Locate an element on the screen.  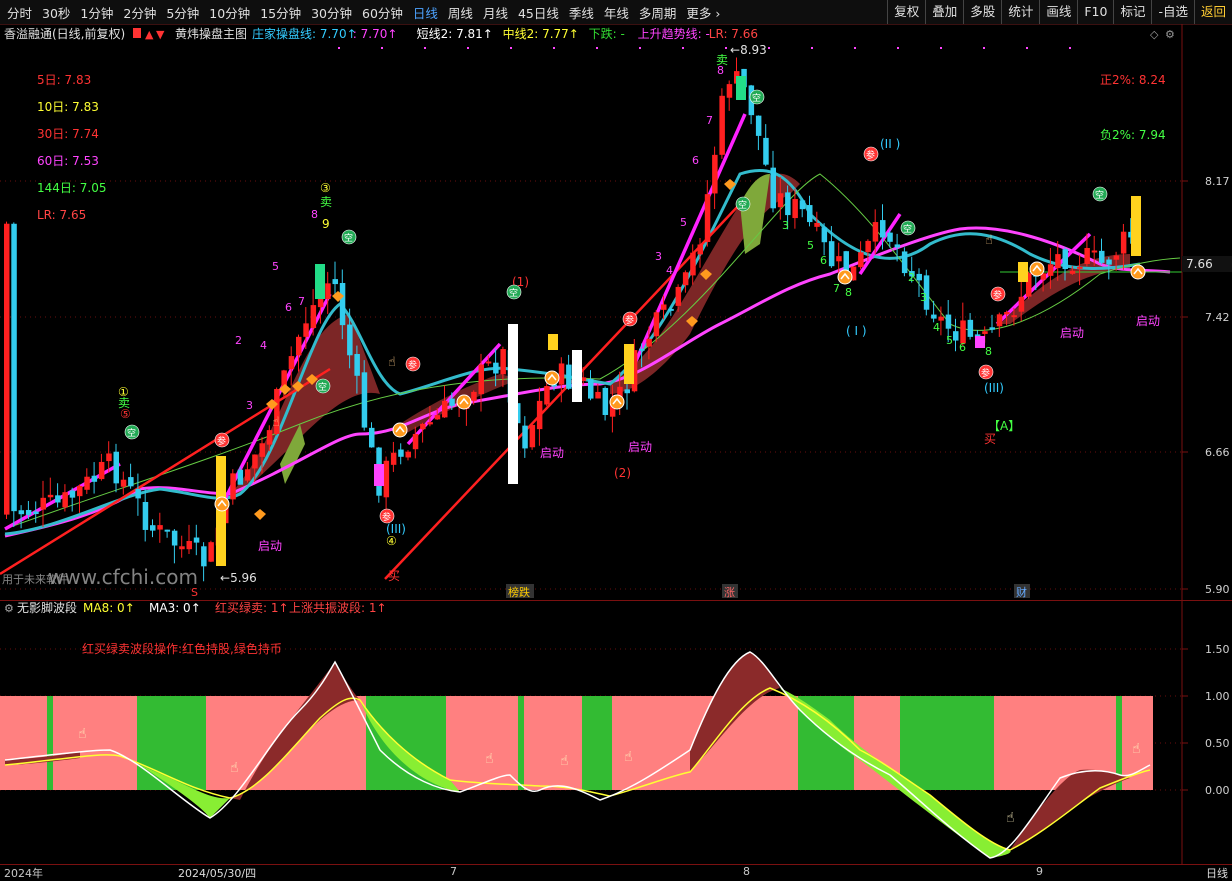
event-bangdie-tag: 榜跌 is located at coordinates (519, 592).